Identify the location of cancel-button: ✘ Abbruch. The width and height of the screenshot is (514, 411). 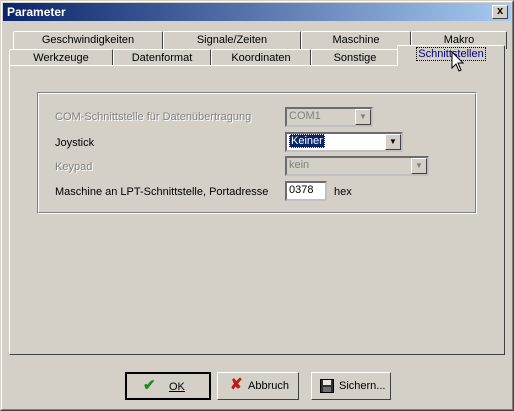
(258, 386).